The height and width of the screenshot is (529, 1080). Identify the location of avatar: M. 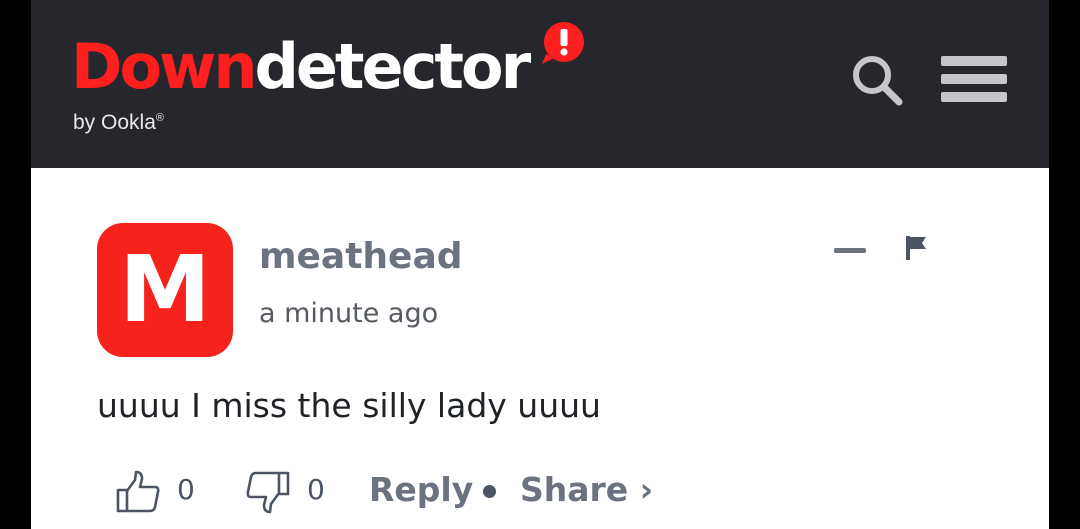
(165, 290).